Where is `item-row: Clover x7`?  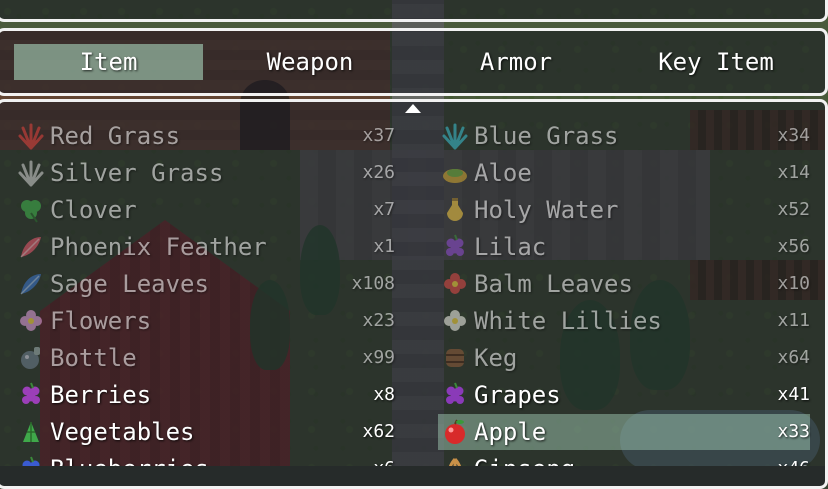 item-row: Clover x7 is located at coordinates (204, 210).